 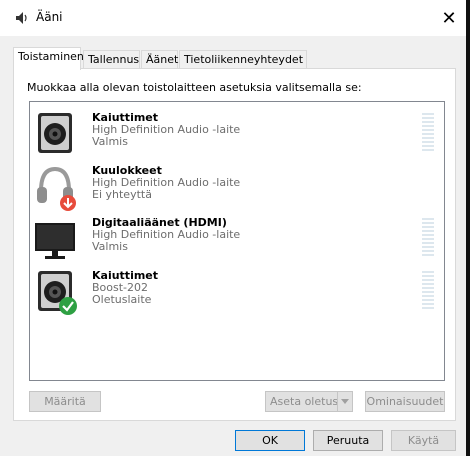 I want to click on monitor-icon, so click(x=55, y=241).